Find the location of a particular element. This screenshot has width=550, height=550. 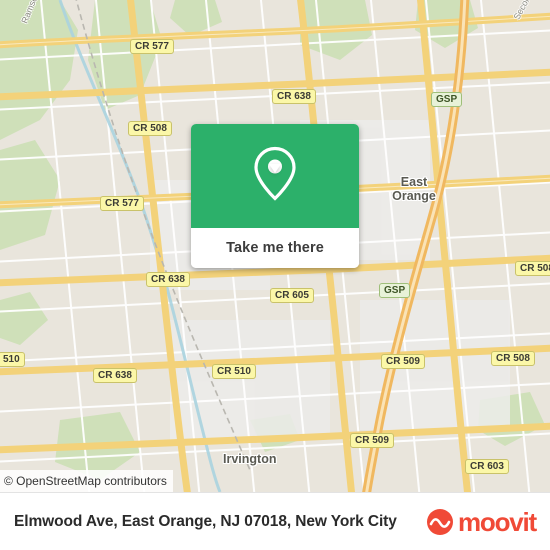

moovit-wordmark: moovit is located at coordinates (497, 521).